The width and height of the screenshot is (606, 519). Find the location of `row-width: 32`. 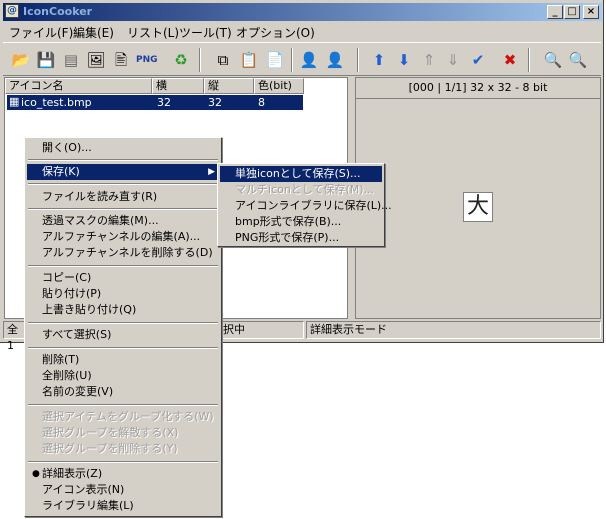

row-width: 32 is located at coordinates (164, 102).